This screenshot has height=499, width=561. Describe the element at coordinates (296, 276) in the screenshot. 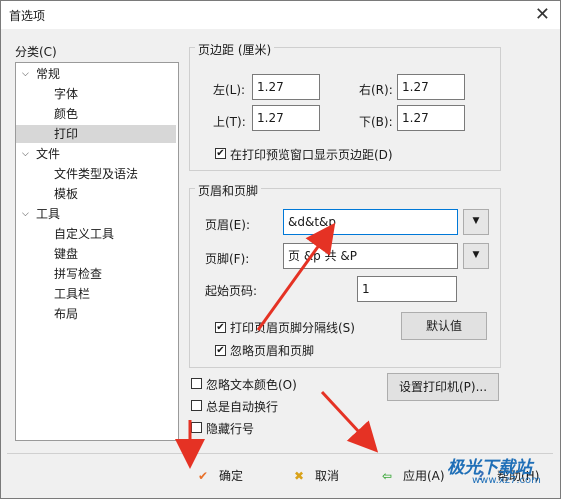

I see `annotation-arrow-header` at that location.